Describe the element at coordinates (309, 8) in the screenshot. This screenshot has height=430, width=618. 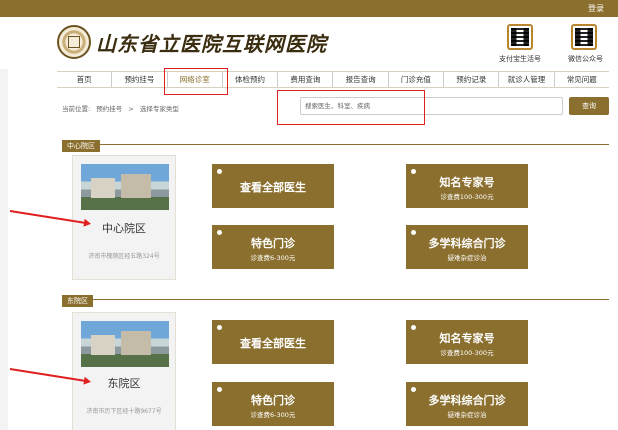
I see `top-bar: 登录` at that location.